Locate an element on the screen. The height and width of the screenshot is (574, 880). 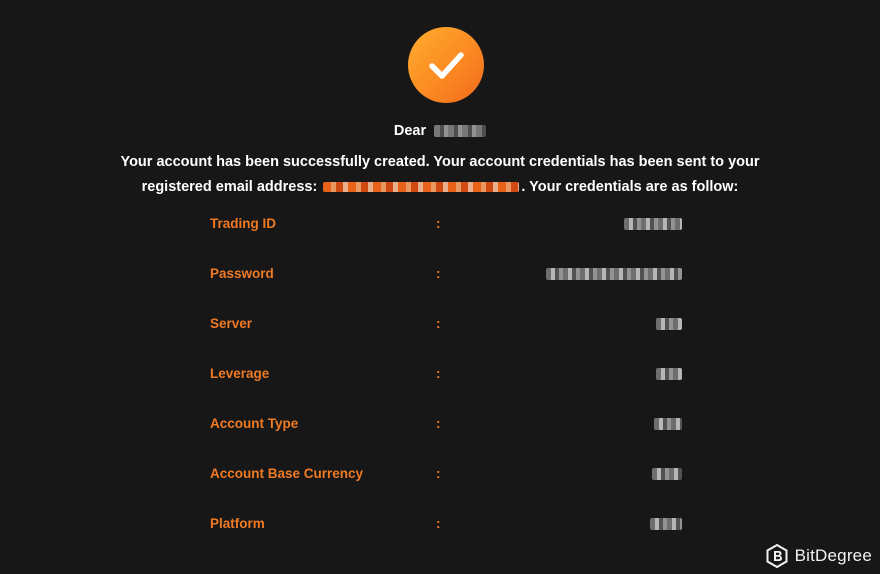
watermark-text: BitDegree is located at coordinates (833, 555).